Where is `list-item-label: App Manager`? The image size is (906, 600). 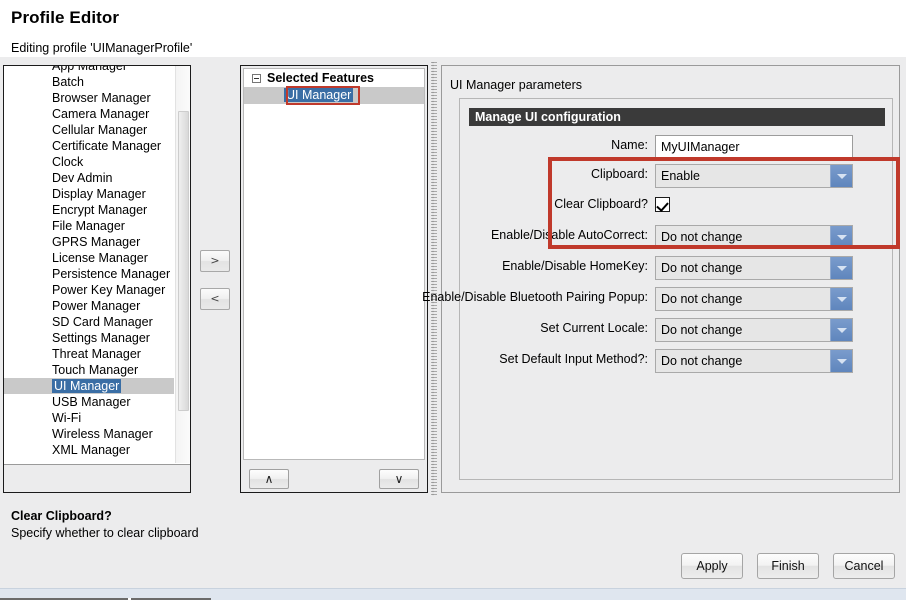 list-item-label: App Manager is located at coordinates (90, 69).